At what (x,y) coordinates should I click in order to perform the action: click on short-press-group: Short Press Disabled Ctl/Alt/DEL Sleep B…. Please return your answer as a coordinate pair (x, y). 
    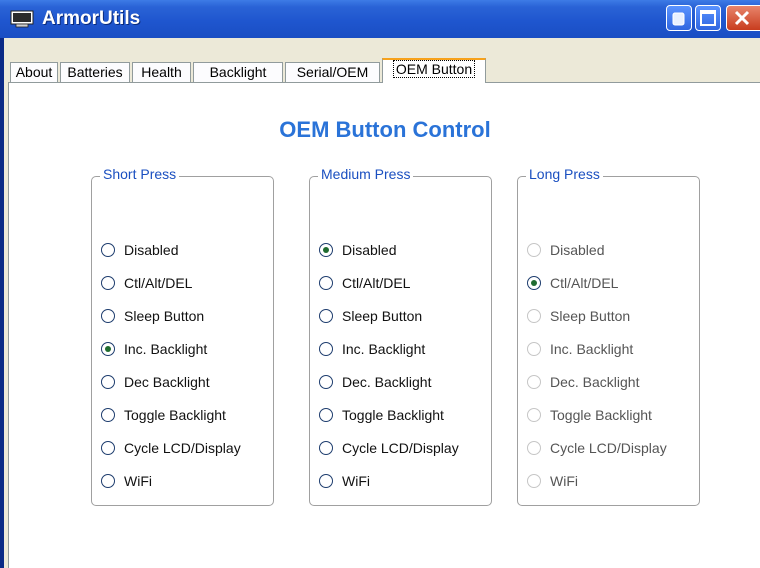
    Looking at the image, I should click on (182, 336).